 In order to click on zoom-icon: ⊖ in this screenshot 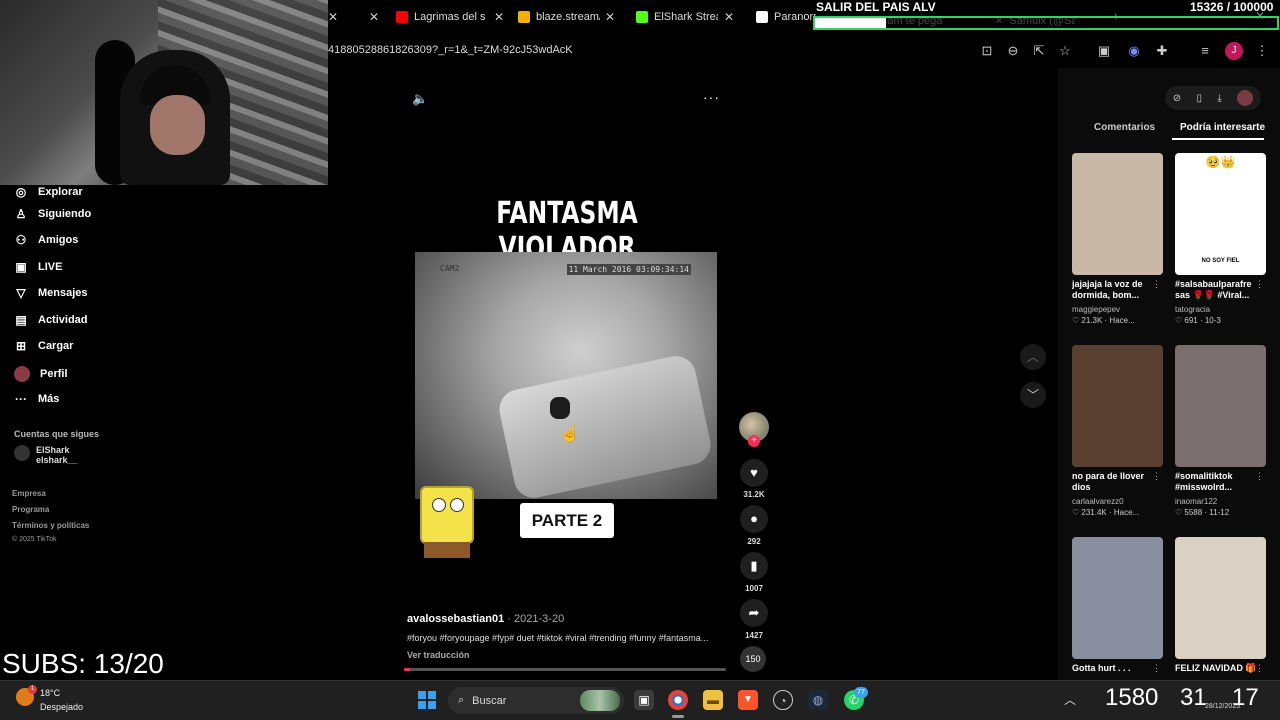, I will do `click(1013, 51)`.